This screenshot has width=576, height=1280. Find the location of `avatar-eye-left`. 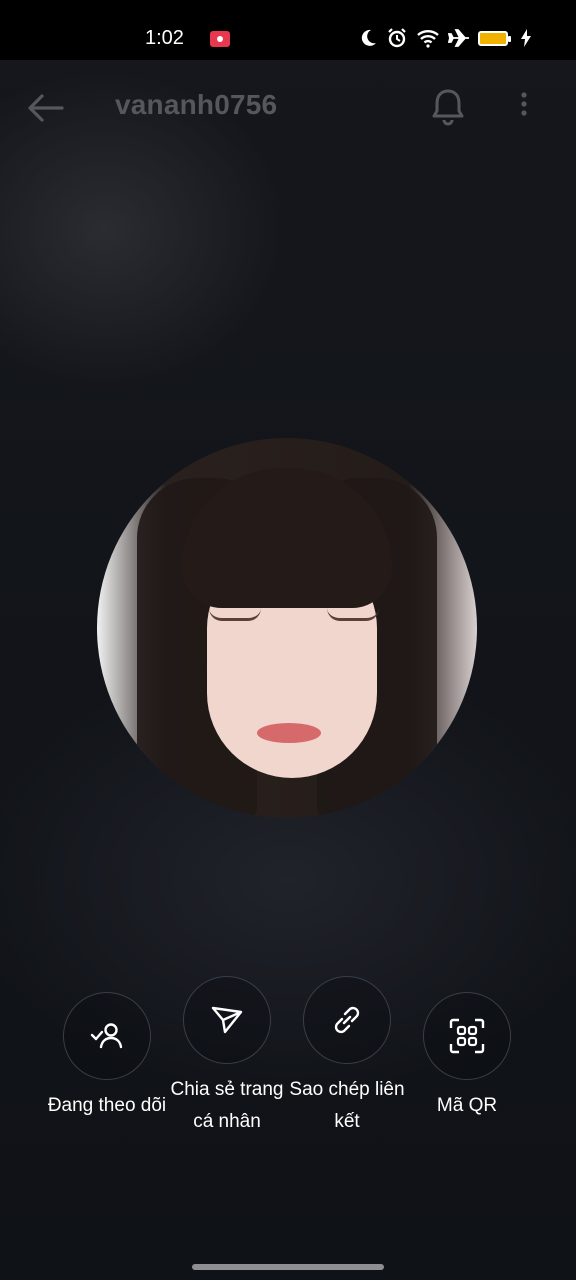

avatar-eye-left is located at coordinates (235, 614).